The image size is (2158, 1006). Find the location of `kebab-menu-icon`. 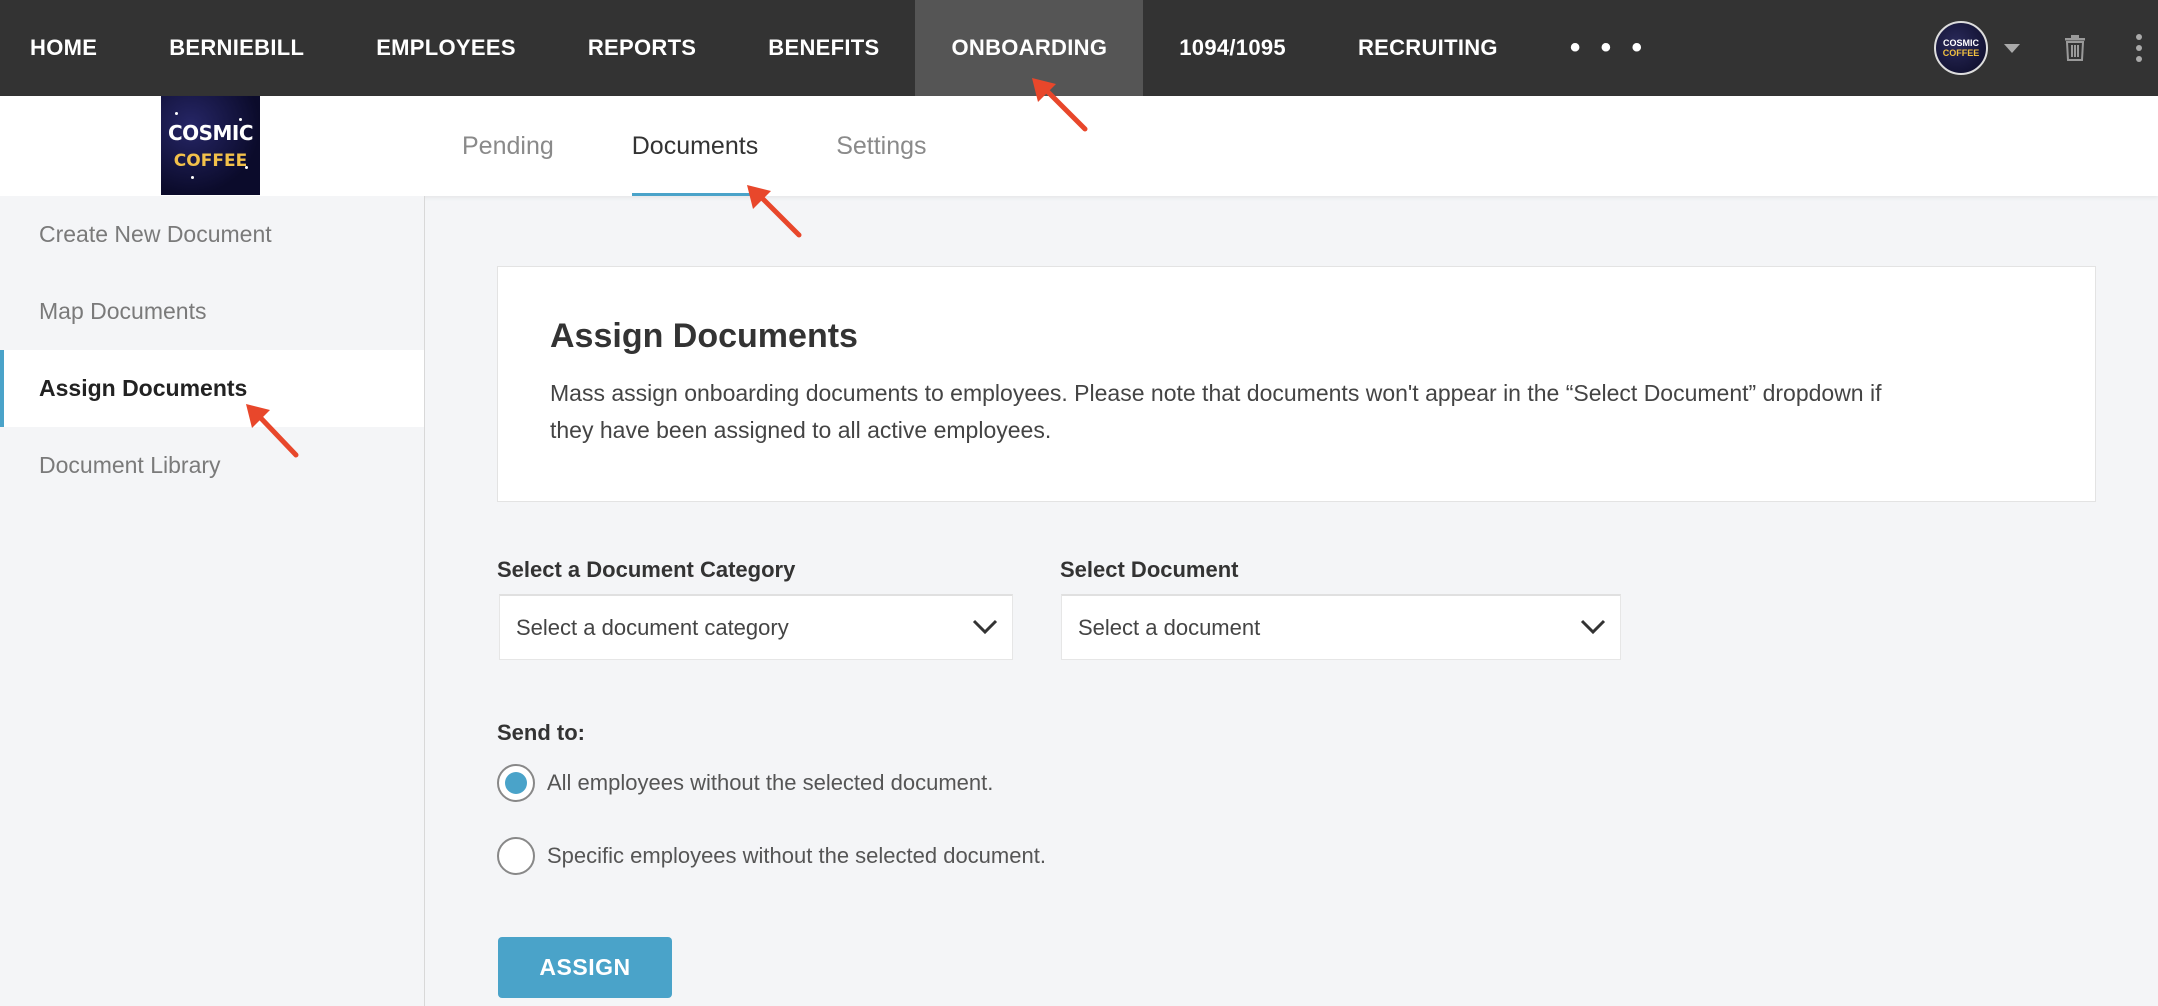

kebab-menu-icon is located at coordinates (2139, 48).